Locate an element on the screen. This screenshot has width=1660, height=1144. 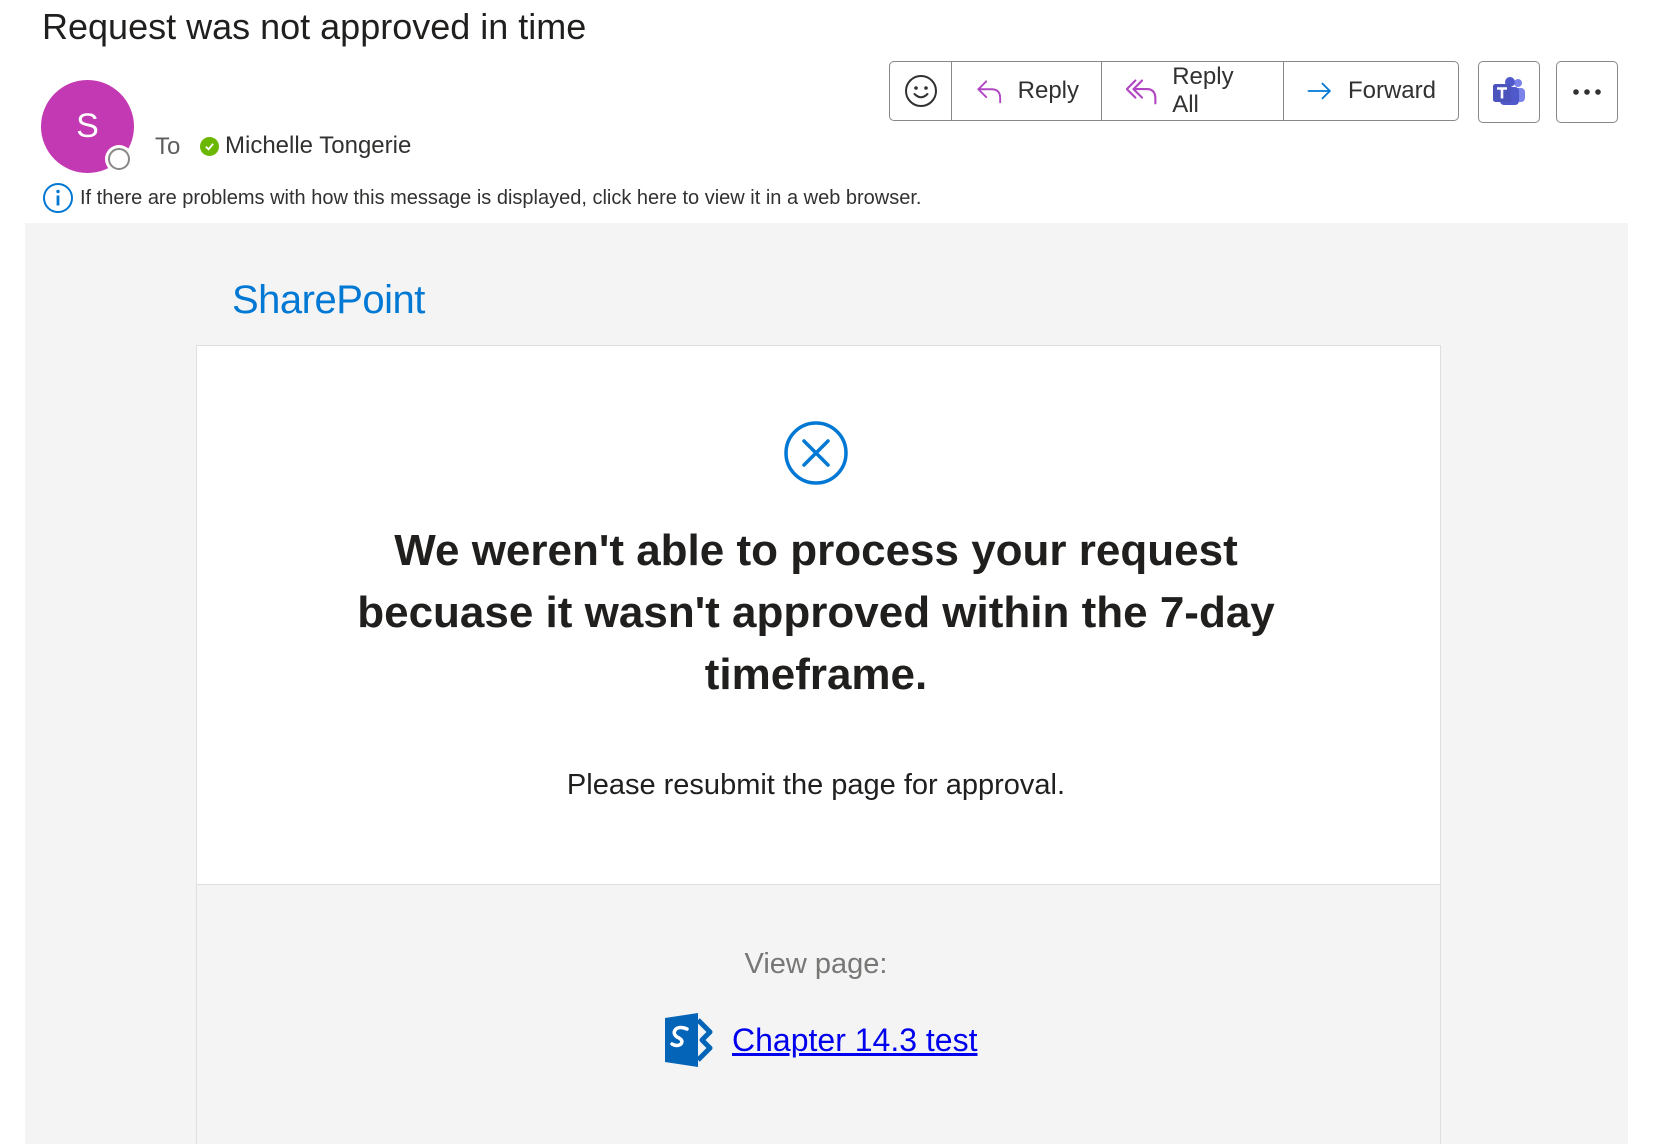
avatar-initial: S is located at coordinates (87, 126).